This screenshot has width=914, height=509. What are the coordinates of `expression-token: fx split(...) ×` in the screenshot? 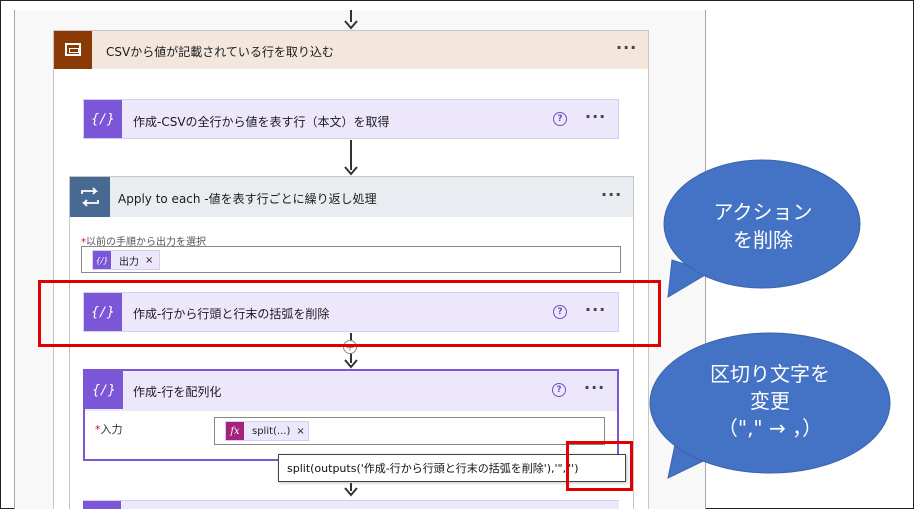 It's located at (267, 431).